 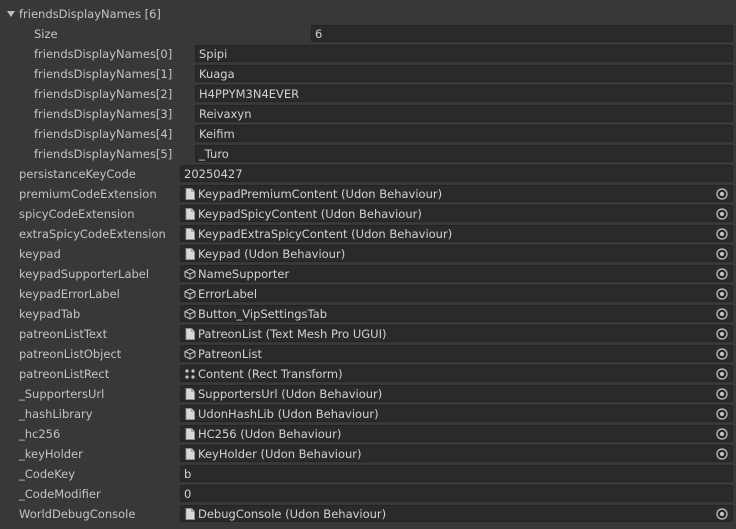 I want to click on array-element-value: Reivaxyn, so click(x=225, y=113).